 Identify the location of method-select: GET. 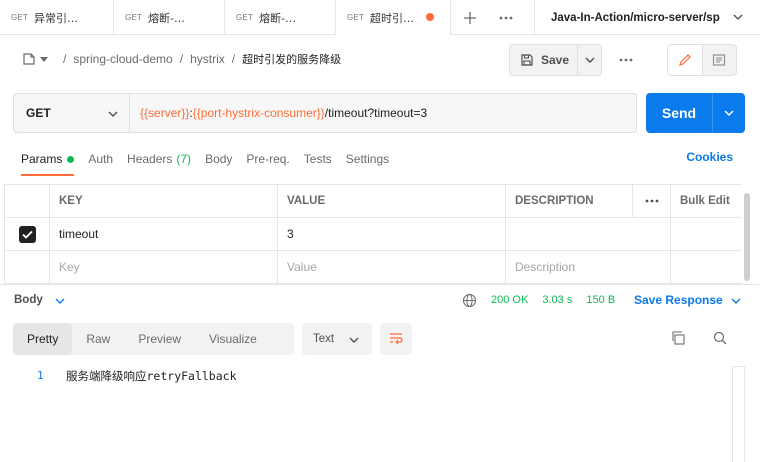
(71, 113).